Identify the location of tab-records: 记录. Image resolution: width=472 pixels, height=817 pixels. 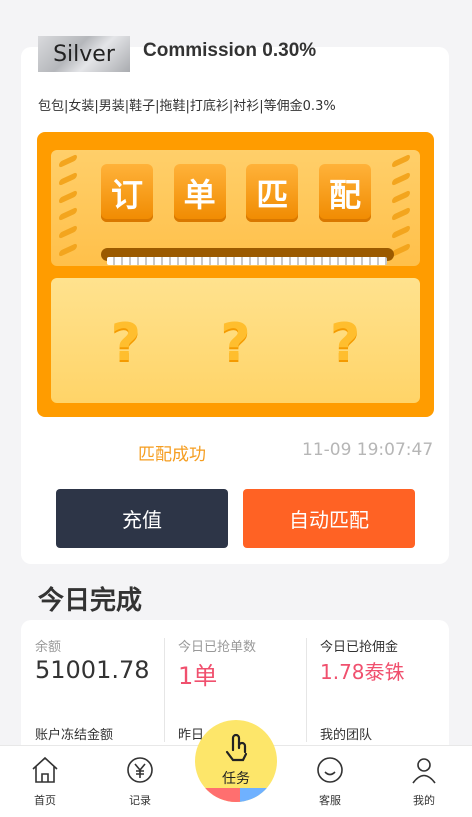
(140, 781).